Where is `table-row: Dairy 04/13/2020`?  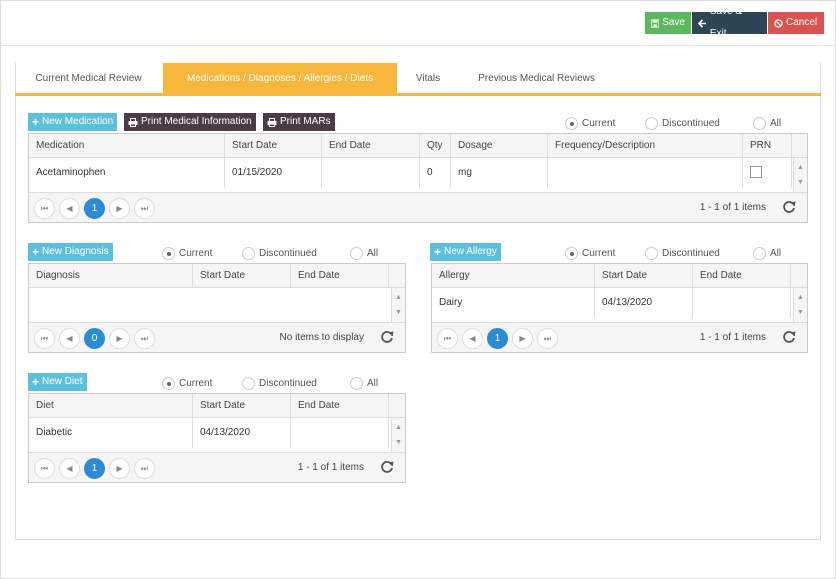
table-row: Dairy 04/13/2020 is located at coordinates (613, 303).